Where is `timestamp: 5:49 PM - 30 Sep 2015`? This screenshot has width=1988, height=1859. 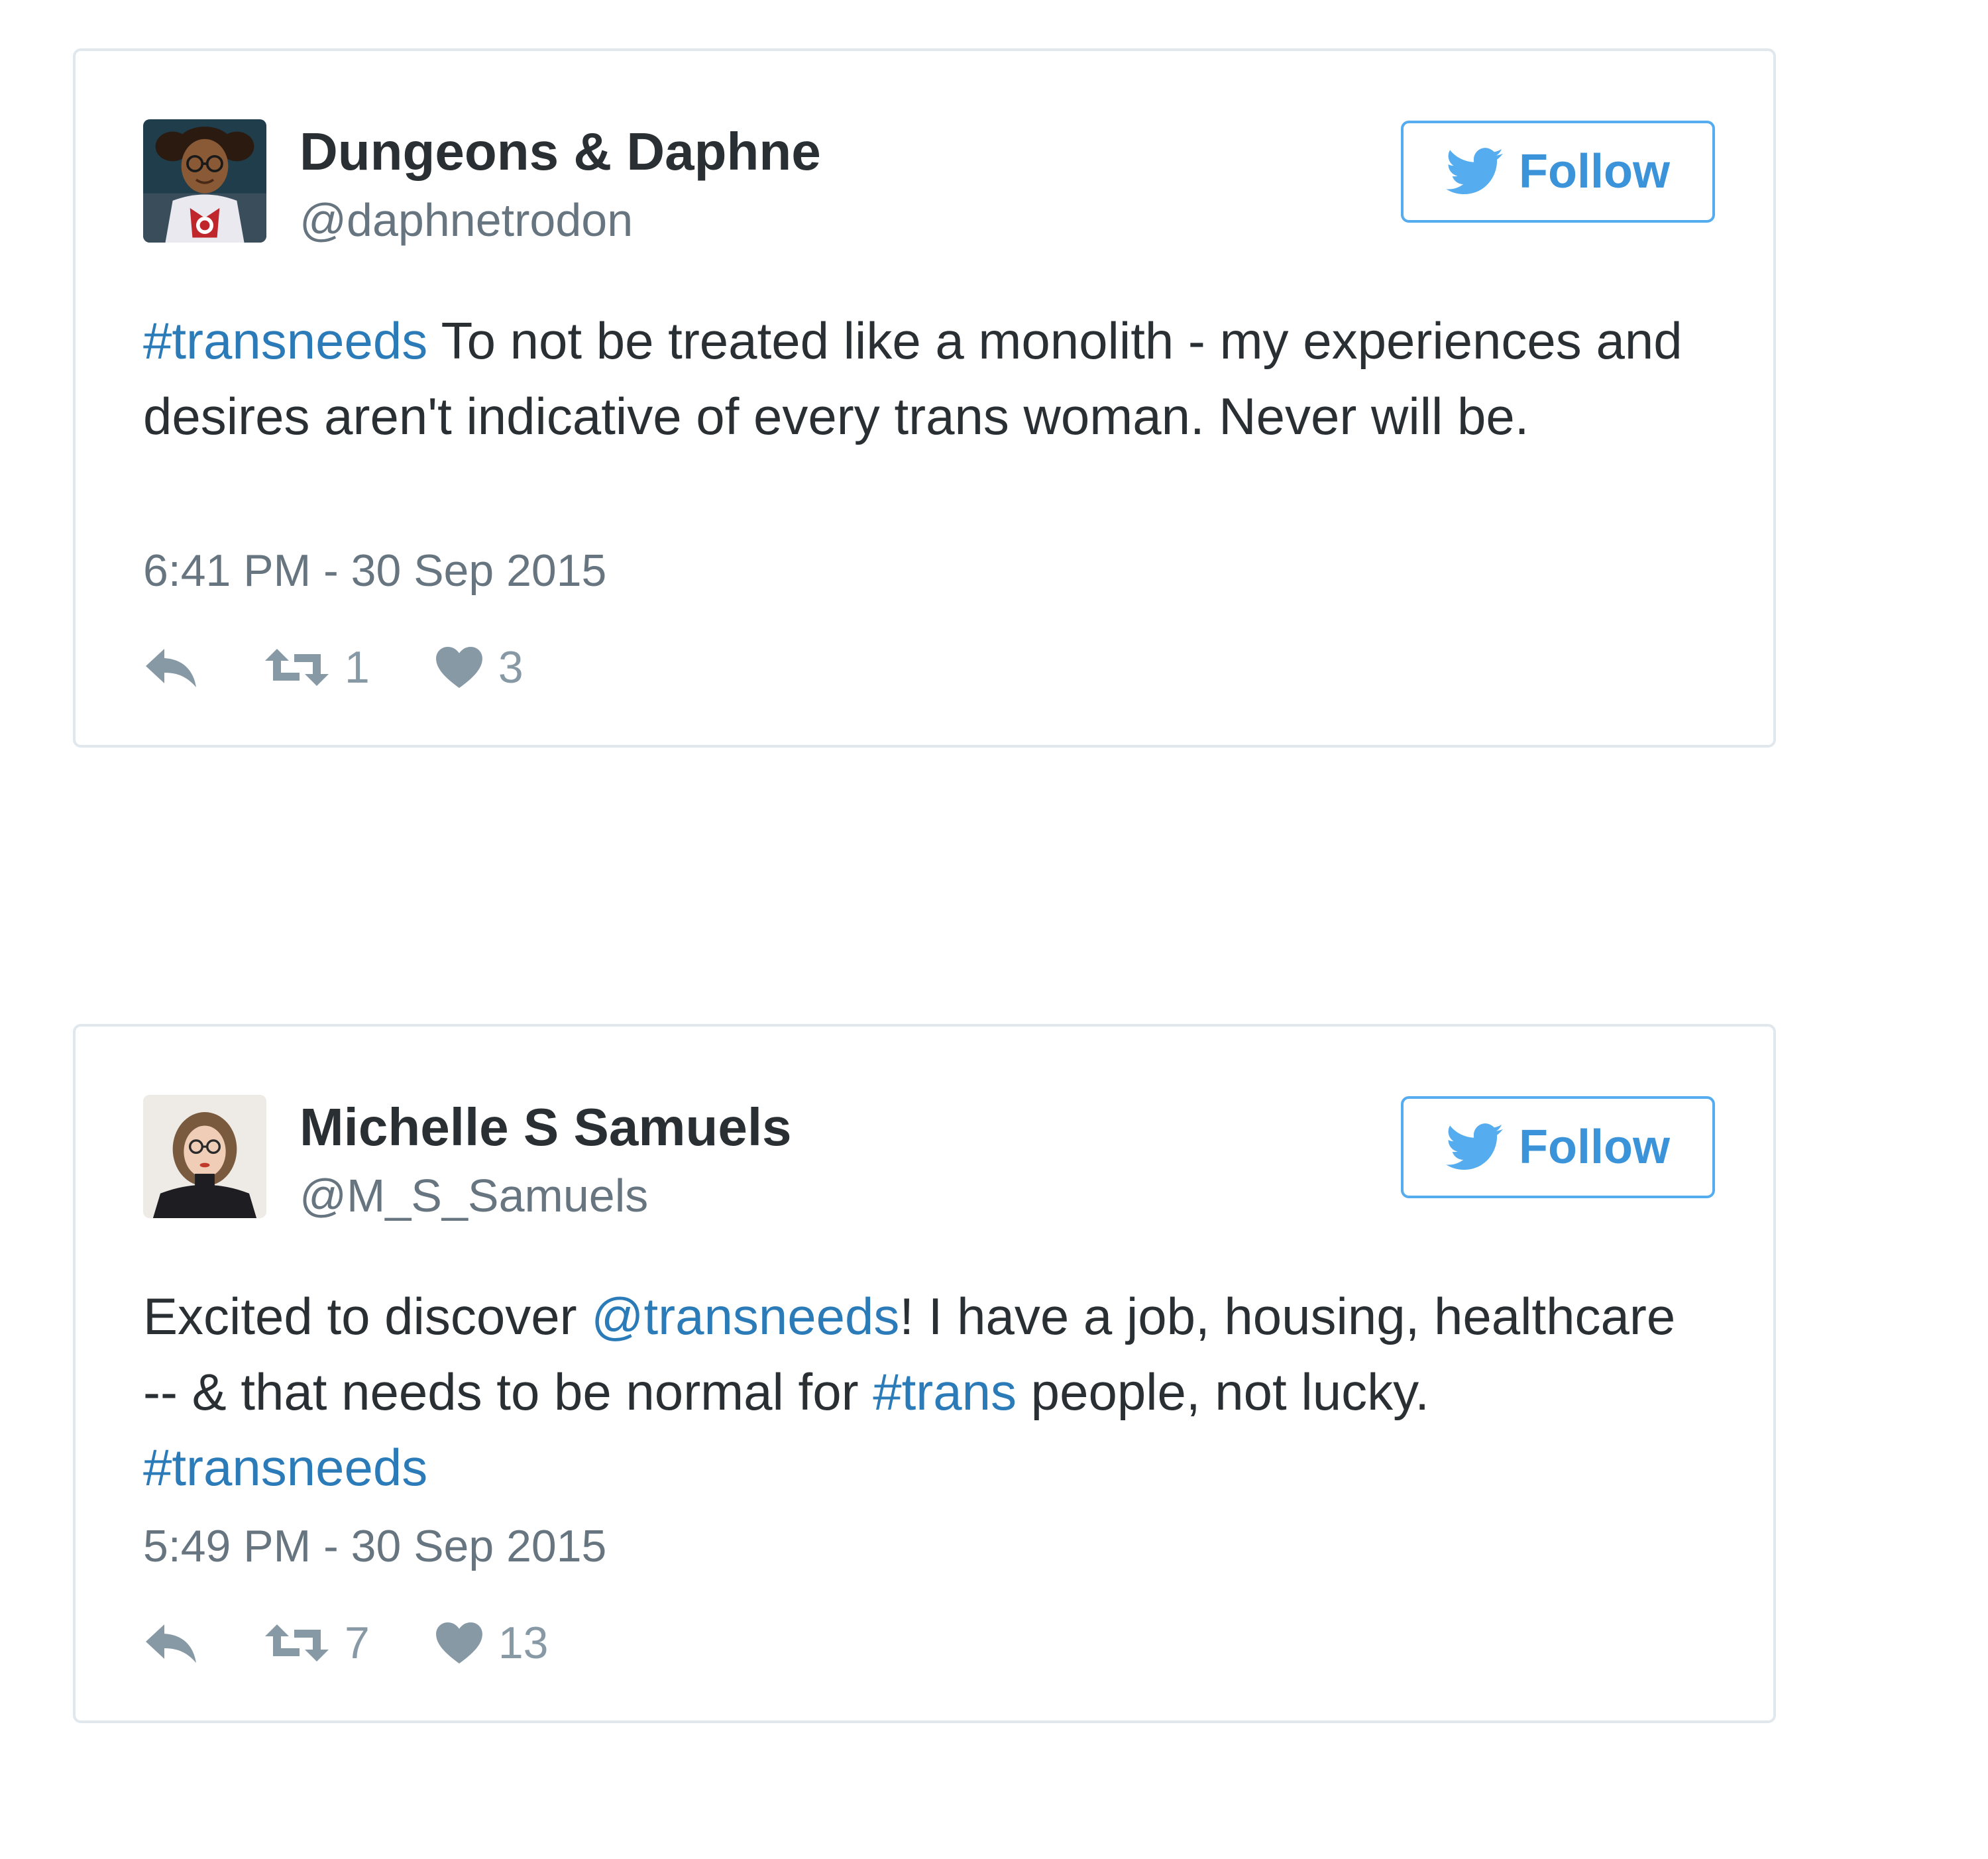 timestamp: 5:49 PM - 30 Sep 2015 is located at coordinates (374, 1546).